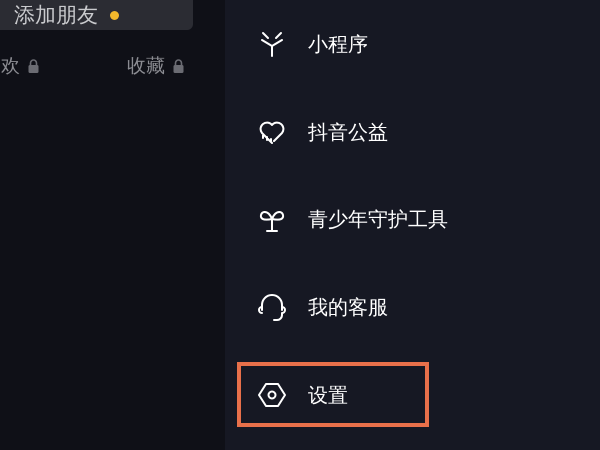  What do you see at coordinates (304, 44) in the screenshot?
I see `menu-item: 小程序` at bounding box center [304, 44].